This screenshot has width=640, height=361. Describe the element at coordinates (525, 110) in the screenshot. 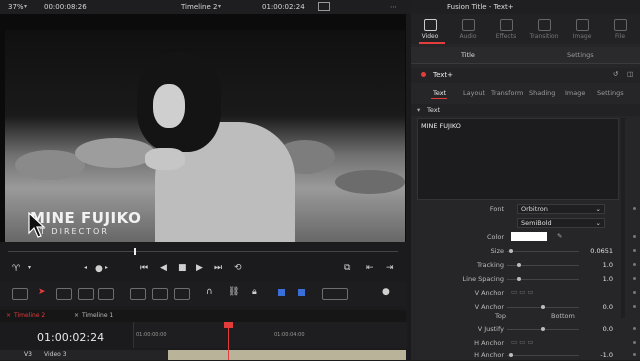

I see `text-section-header: ▾ Text` at that location.